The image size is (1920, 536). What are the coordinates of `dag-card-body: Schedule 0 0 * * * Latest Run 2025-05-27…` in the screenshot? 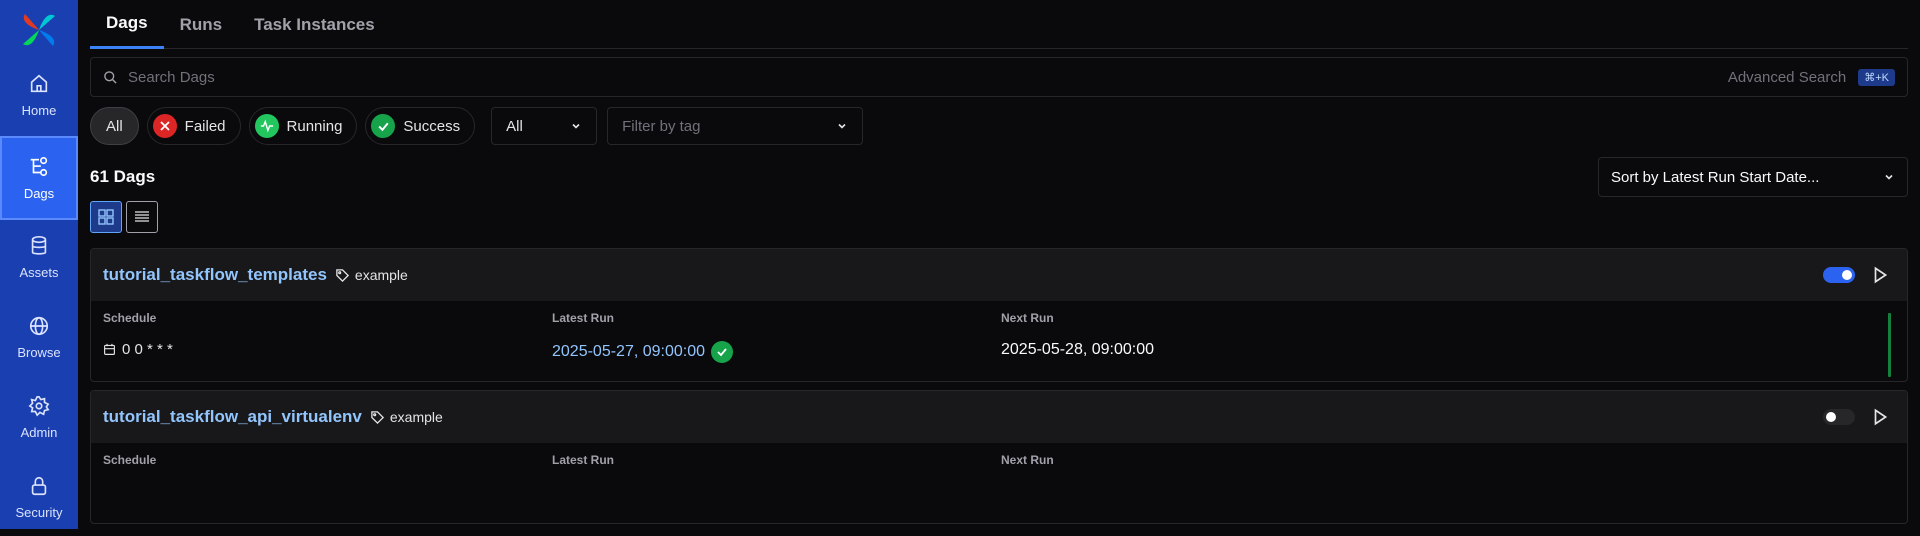 It's located at (999, 341).